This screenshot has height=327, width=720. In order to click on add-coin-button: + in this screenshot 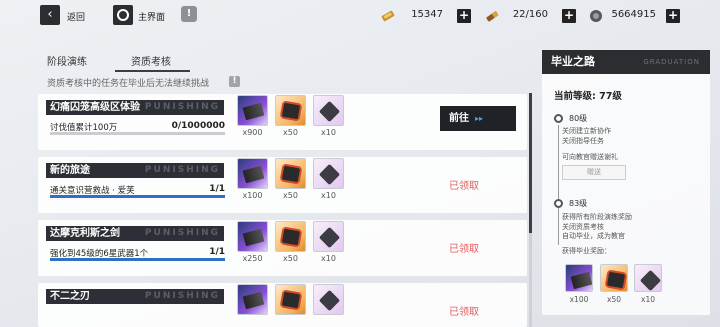, I will do `click(673, 16)`.